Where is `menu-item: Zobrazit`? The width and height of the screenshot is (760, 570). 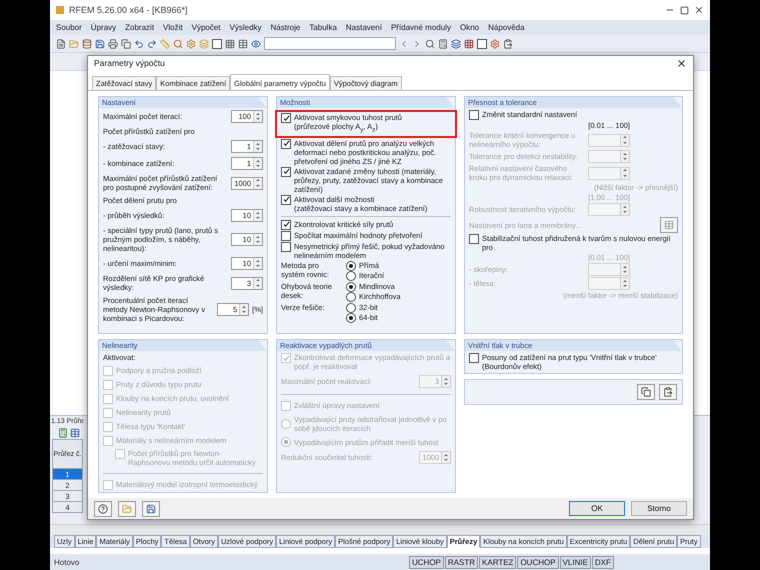
menu-item: Zobrazit is located at coordinates (139, 27).